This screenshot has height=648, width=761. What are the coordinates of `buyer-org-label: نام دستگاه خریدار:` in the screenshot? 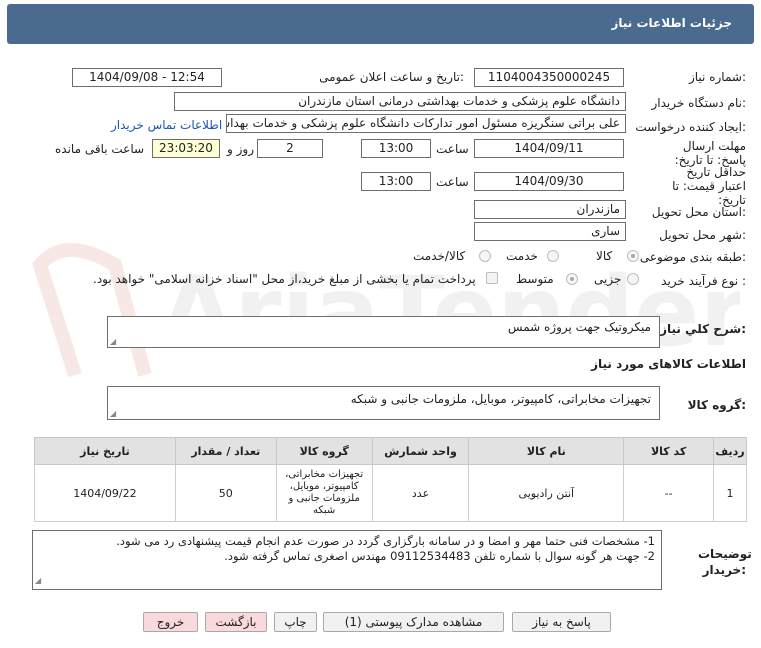 It's located at (699, 103).